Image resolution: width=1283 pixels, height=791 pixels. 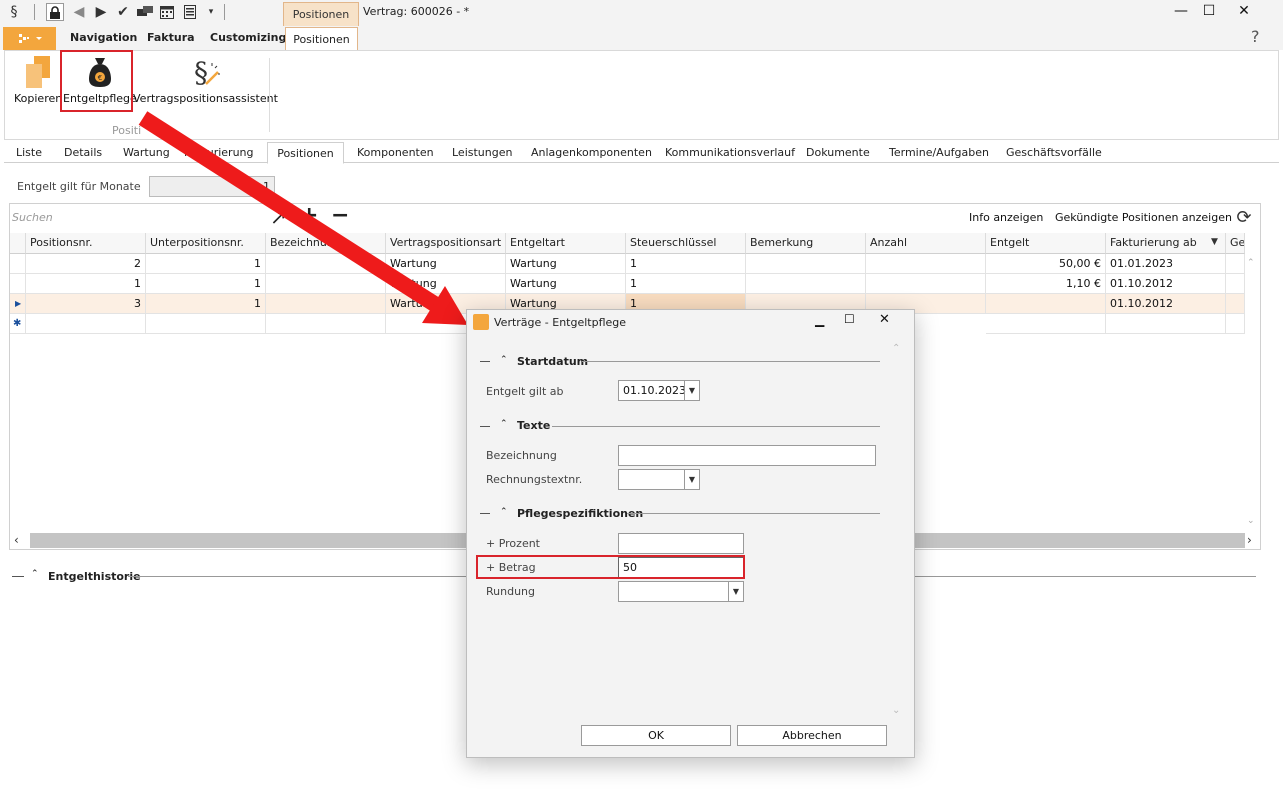 What do you see at coordinates (1143, 217) in the screenshot?
I see `gekuendigte-positionen-link: Gekündigte Positionen anzeigen` at bounding box center [1143, 217].